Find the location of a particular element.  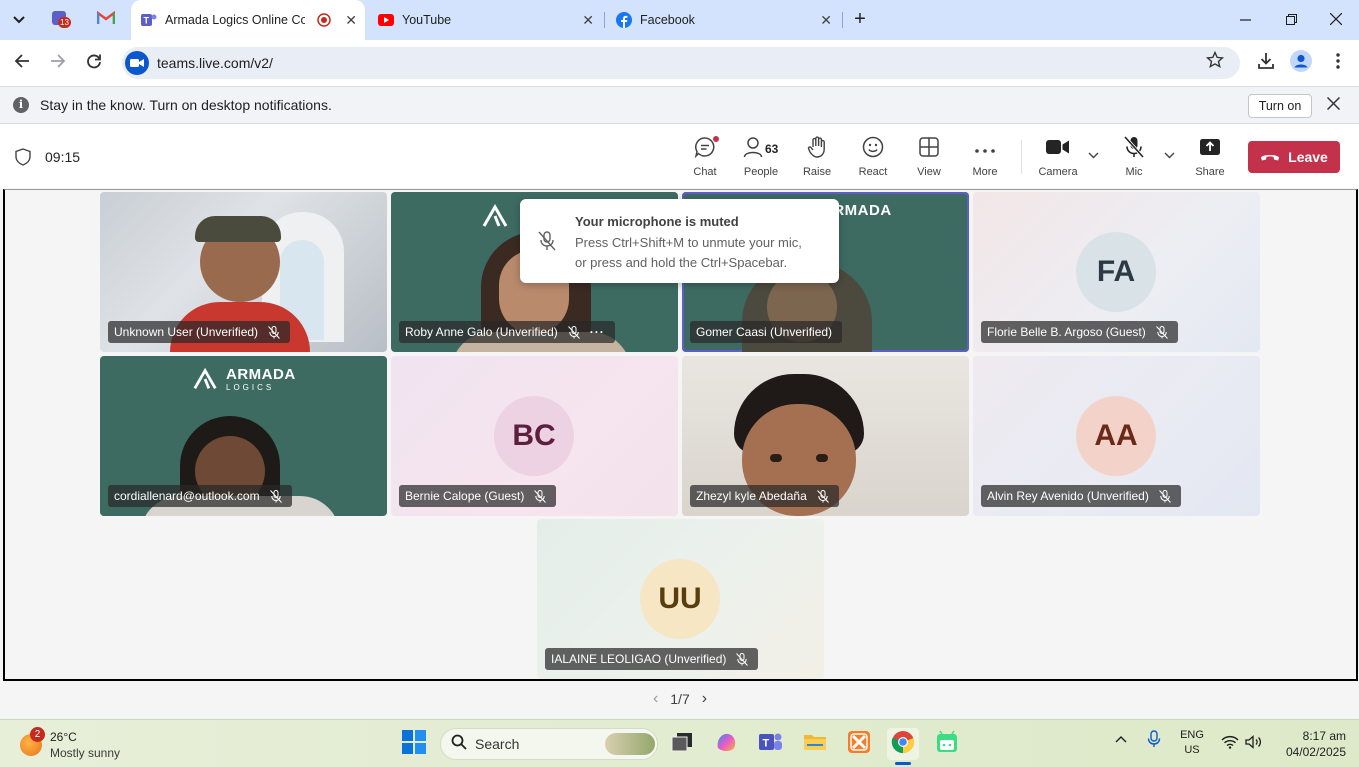

turn-on-notifications-button: Turn on is located at coordinates (1280, 106).